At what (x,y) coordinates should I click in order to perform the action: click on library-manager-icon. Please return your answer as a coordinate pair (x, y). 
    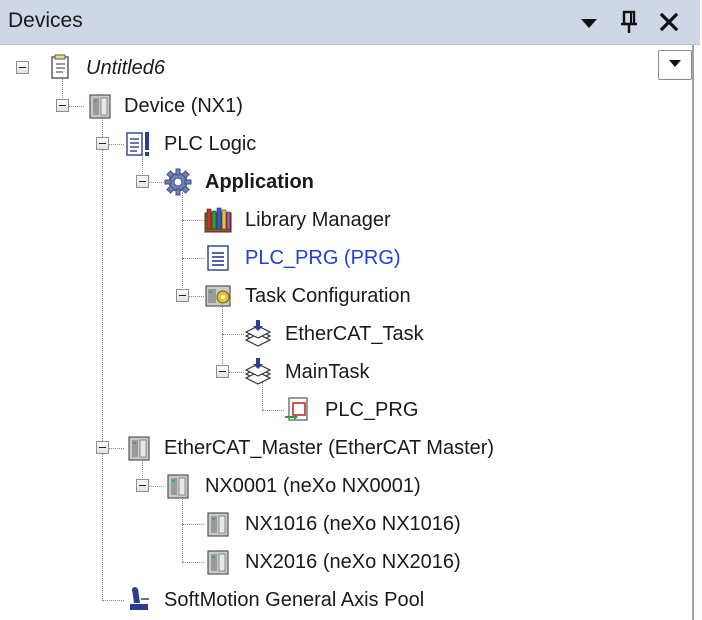
    Looking at the image, I should click on (218, 220).